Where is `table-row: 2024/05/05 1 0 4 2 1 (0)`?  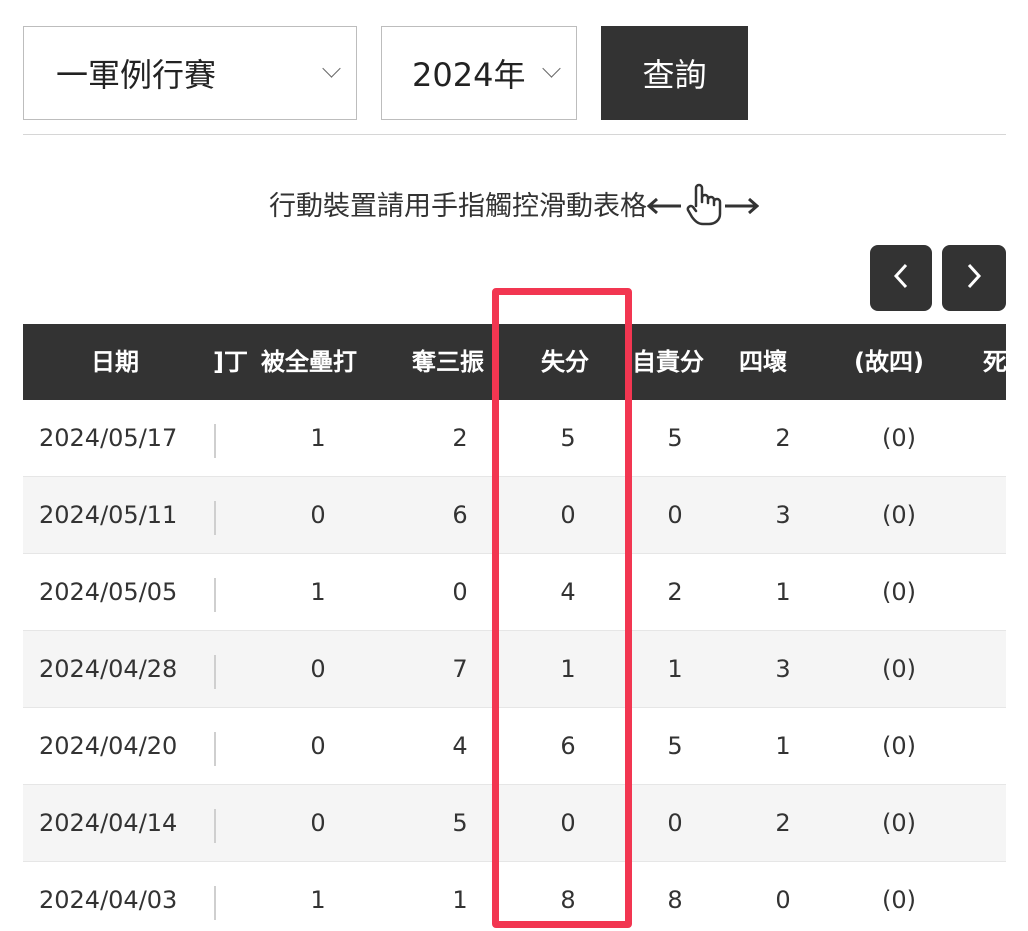 table-row: 2024/05/05 1 0 4 2 1 (0) is located at coordinates (514, 592).